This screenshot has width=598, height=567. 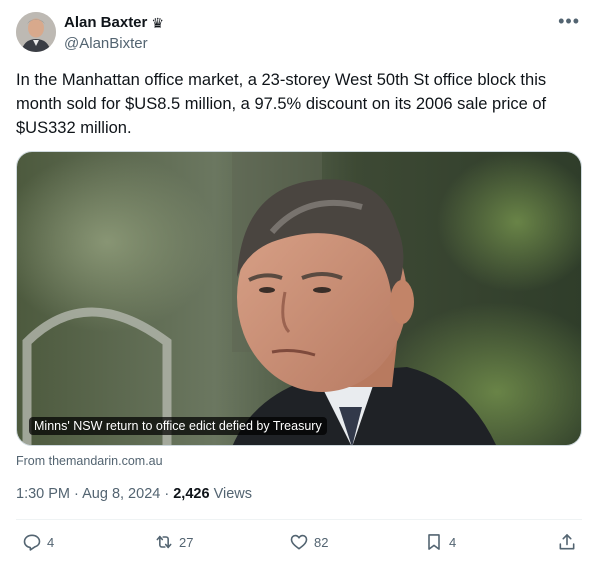 I want to click on share-icon, so click(x=567, y=542).